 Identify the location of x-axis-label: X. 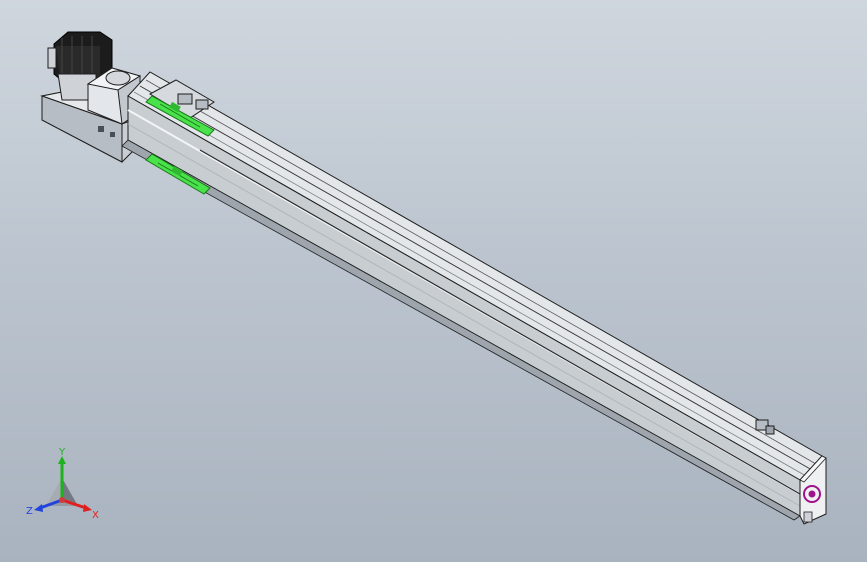
(95, 515).